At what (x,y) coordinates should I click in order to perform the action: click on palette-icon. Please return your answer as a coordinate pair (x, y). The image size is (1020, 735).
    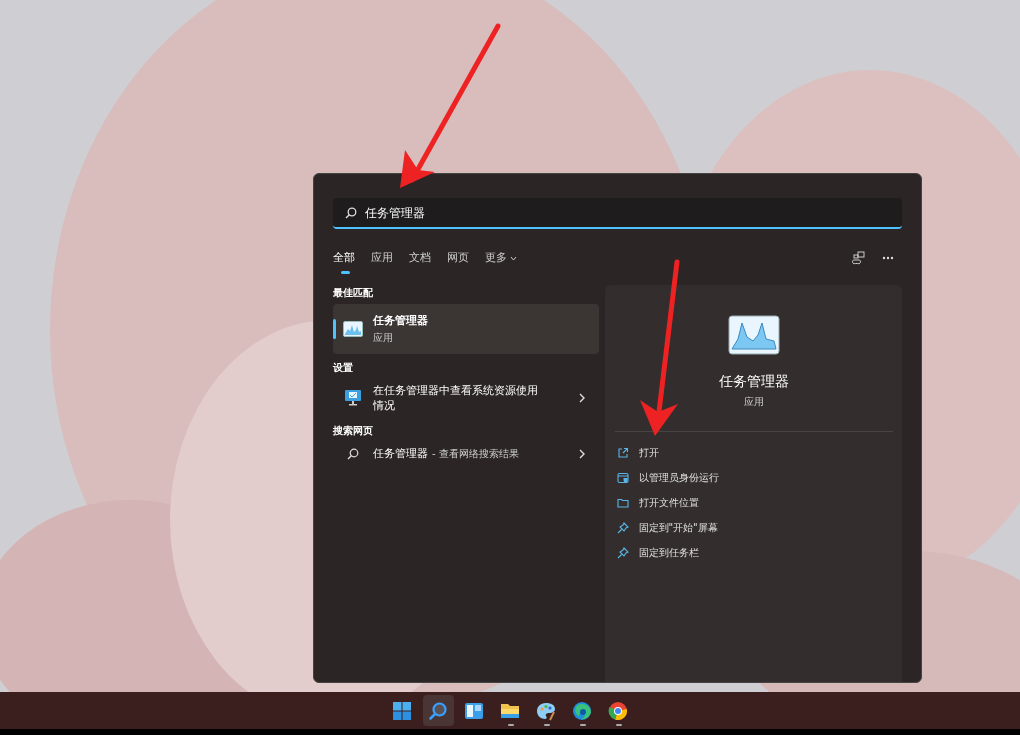
    Looking at the image, I should click on (546, 710).